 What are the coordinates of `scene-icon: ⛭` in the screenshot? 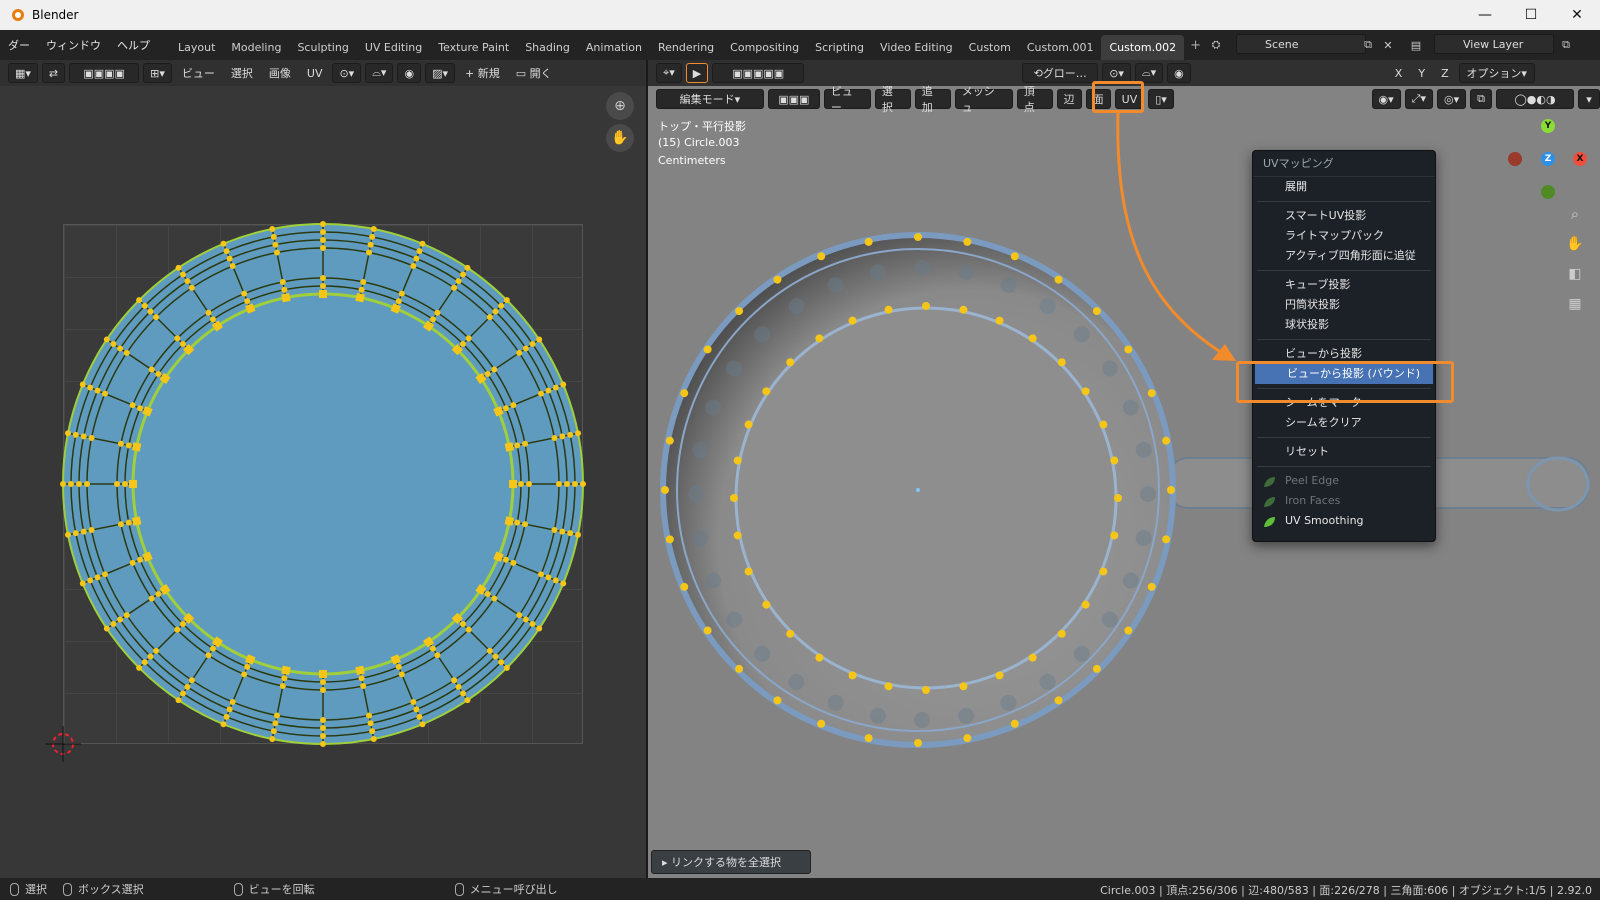 It's located at (1216, 45).